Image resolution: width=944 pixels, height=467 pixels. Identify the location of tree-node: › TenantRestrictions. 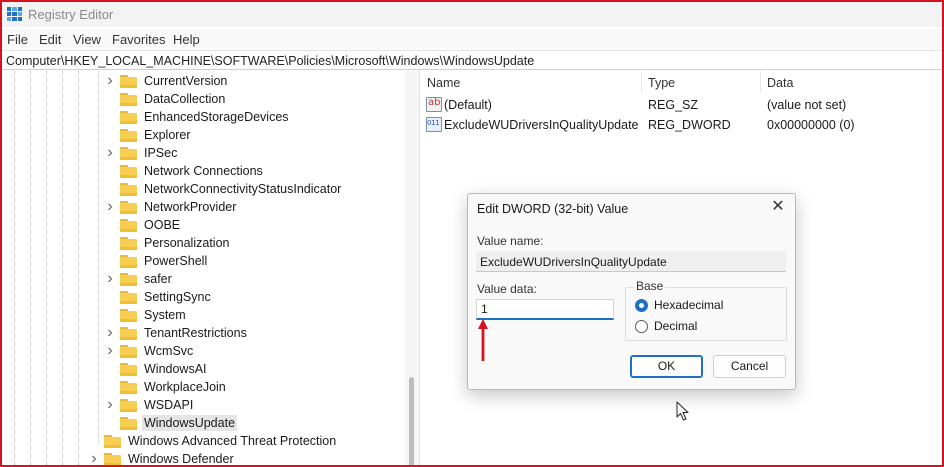
(177, 333).